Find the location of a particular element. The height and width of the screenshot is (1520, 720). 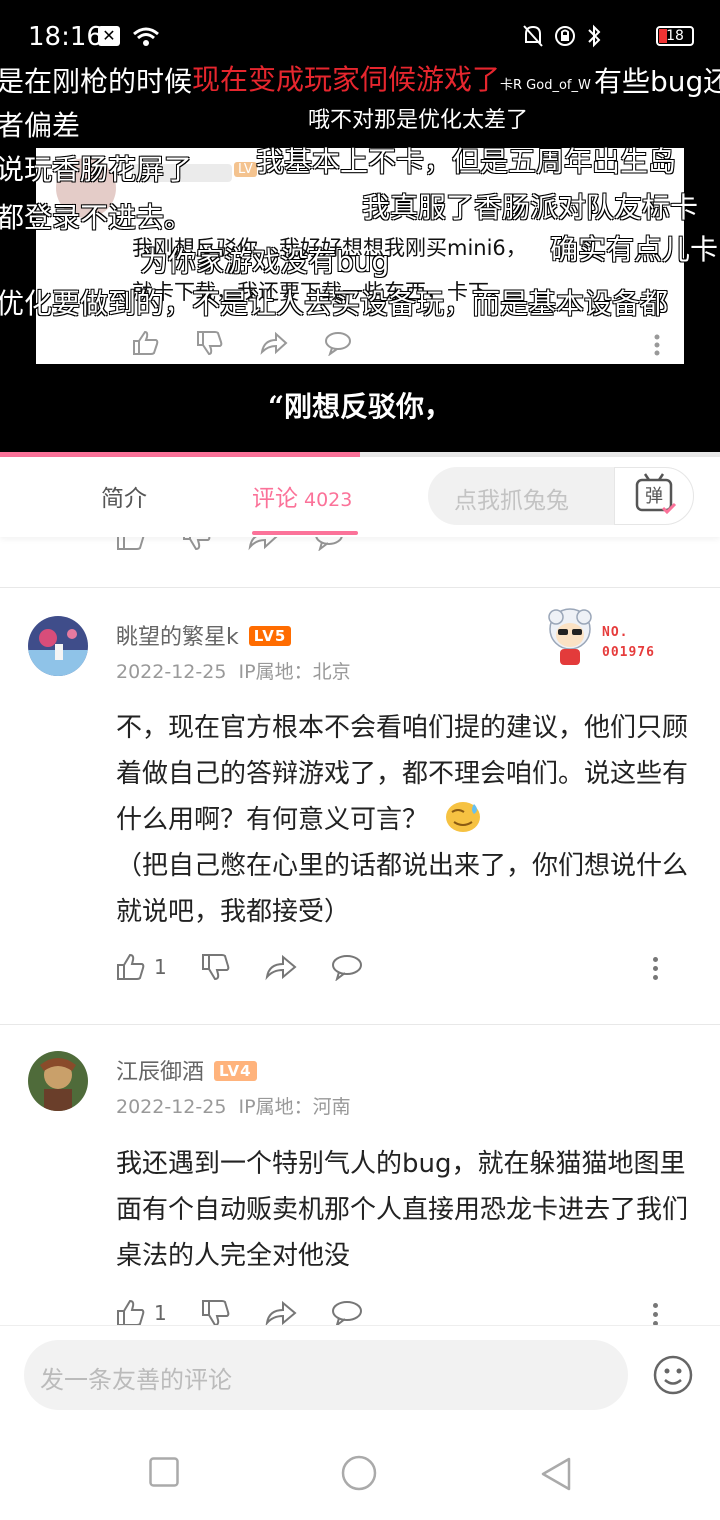

inner-reply-icon is located at coordinates (338, 344).